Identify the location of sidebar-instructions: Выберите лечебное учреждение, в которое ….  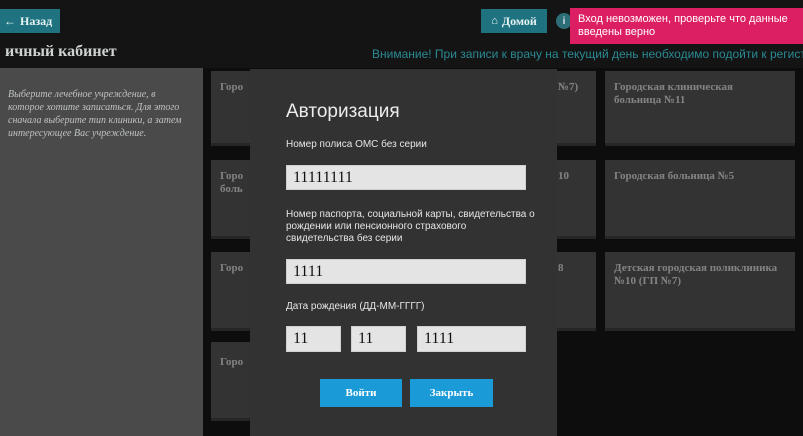
(95, 114).